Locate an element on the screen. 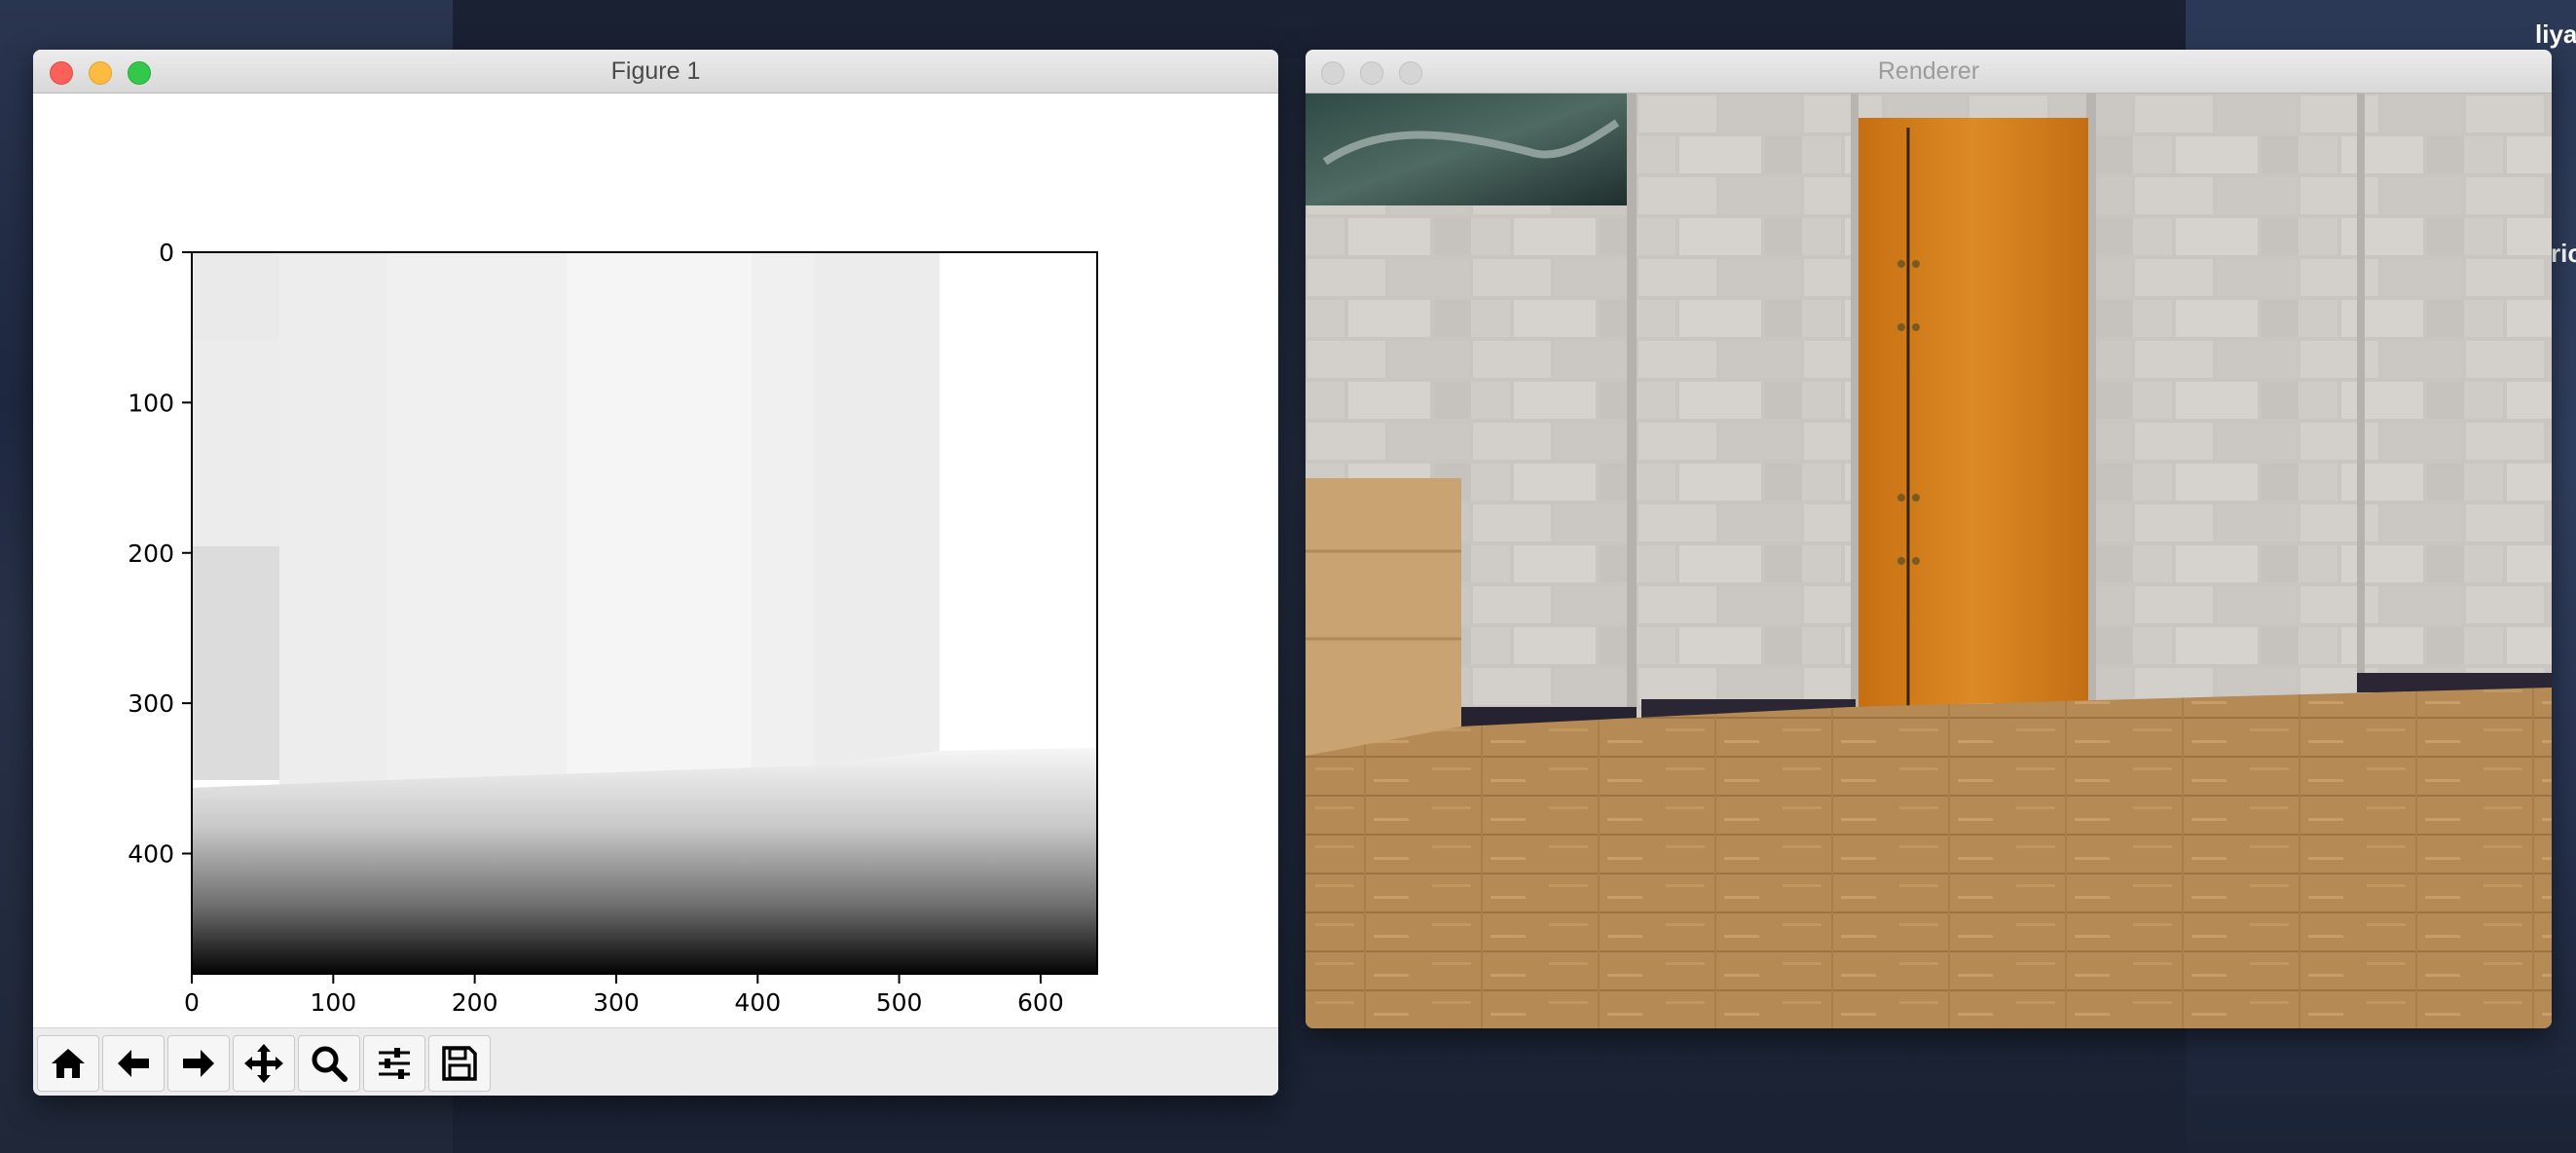 This screenshot has width=2576, height=1153. pan-move-icon is located at coordinates (263, 1063).